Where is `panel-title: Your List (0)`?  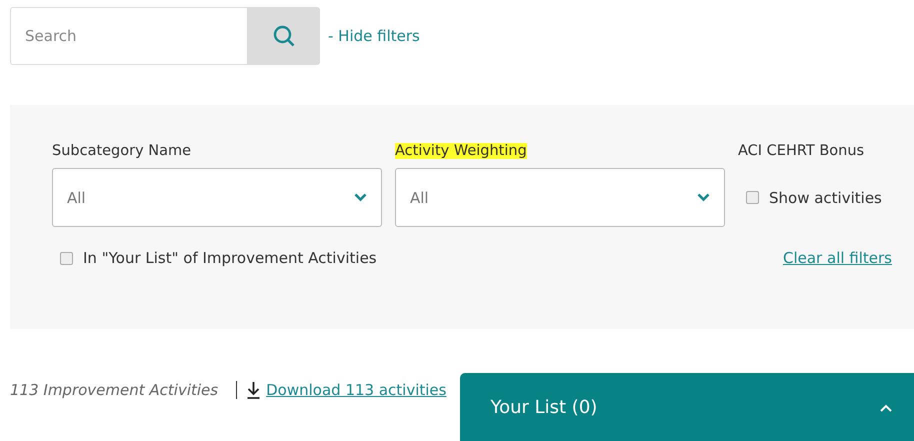
panel-title: Your List (0) is located at coordinates (544, 407).